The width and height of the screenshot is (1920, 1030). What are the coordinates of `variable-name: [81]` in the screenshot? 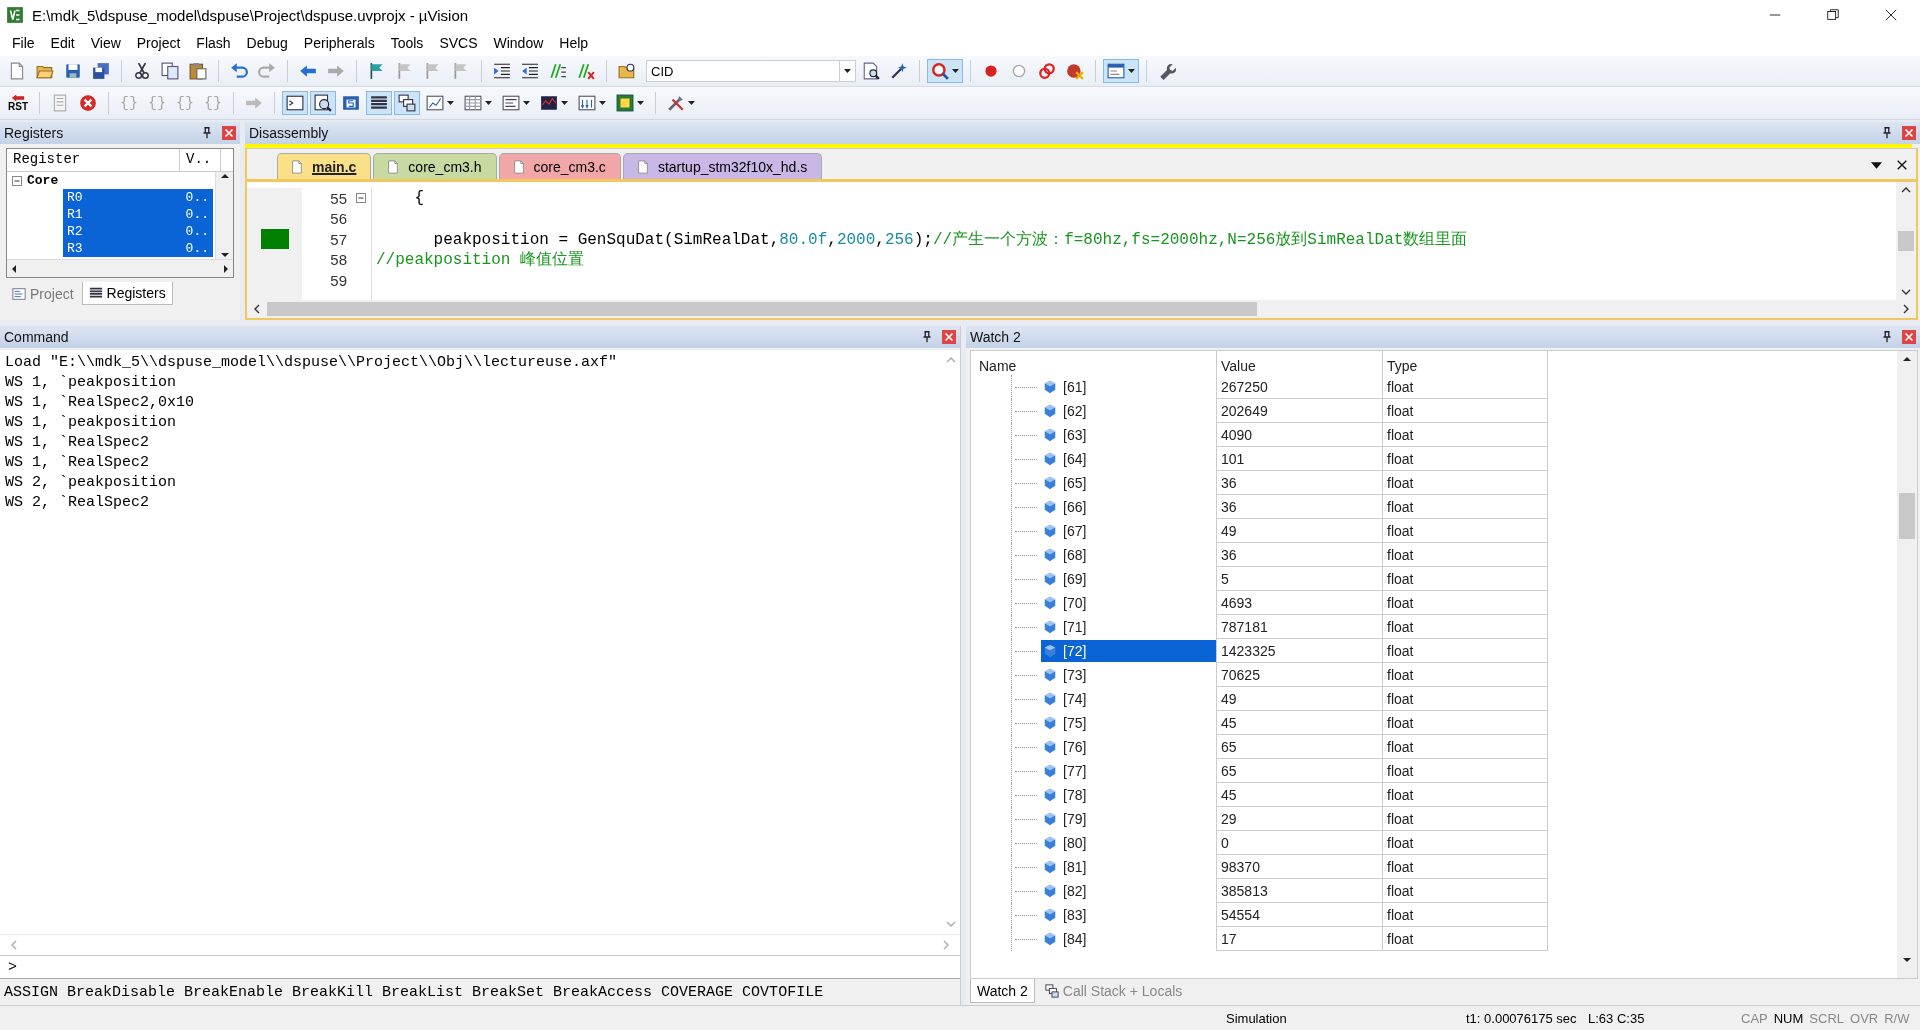 It's located at (1075, 867).